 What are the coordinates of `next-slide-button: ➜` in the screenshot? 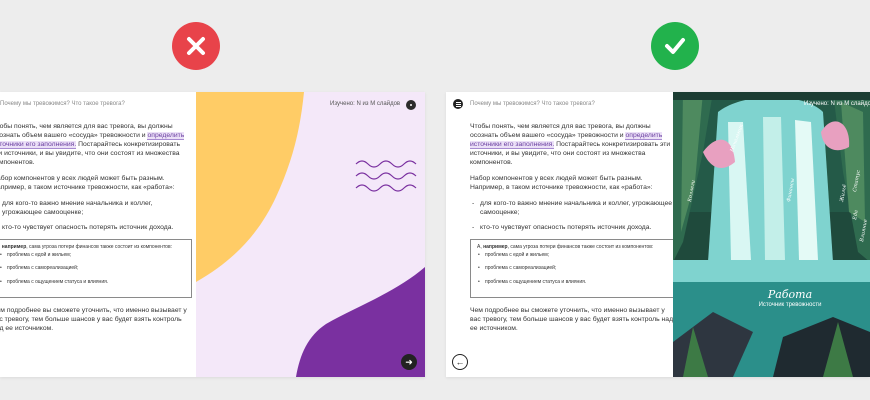 It's located at (409, 362).